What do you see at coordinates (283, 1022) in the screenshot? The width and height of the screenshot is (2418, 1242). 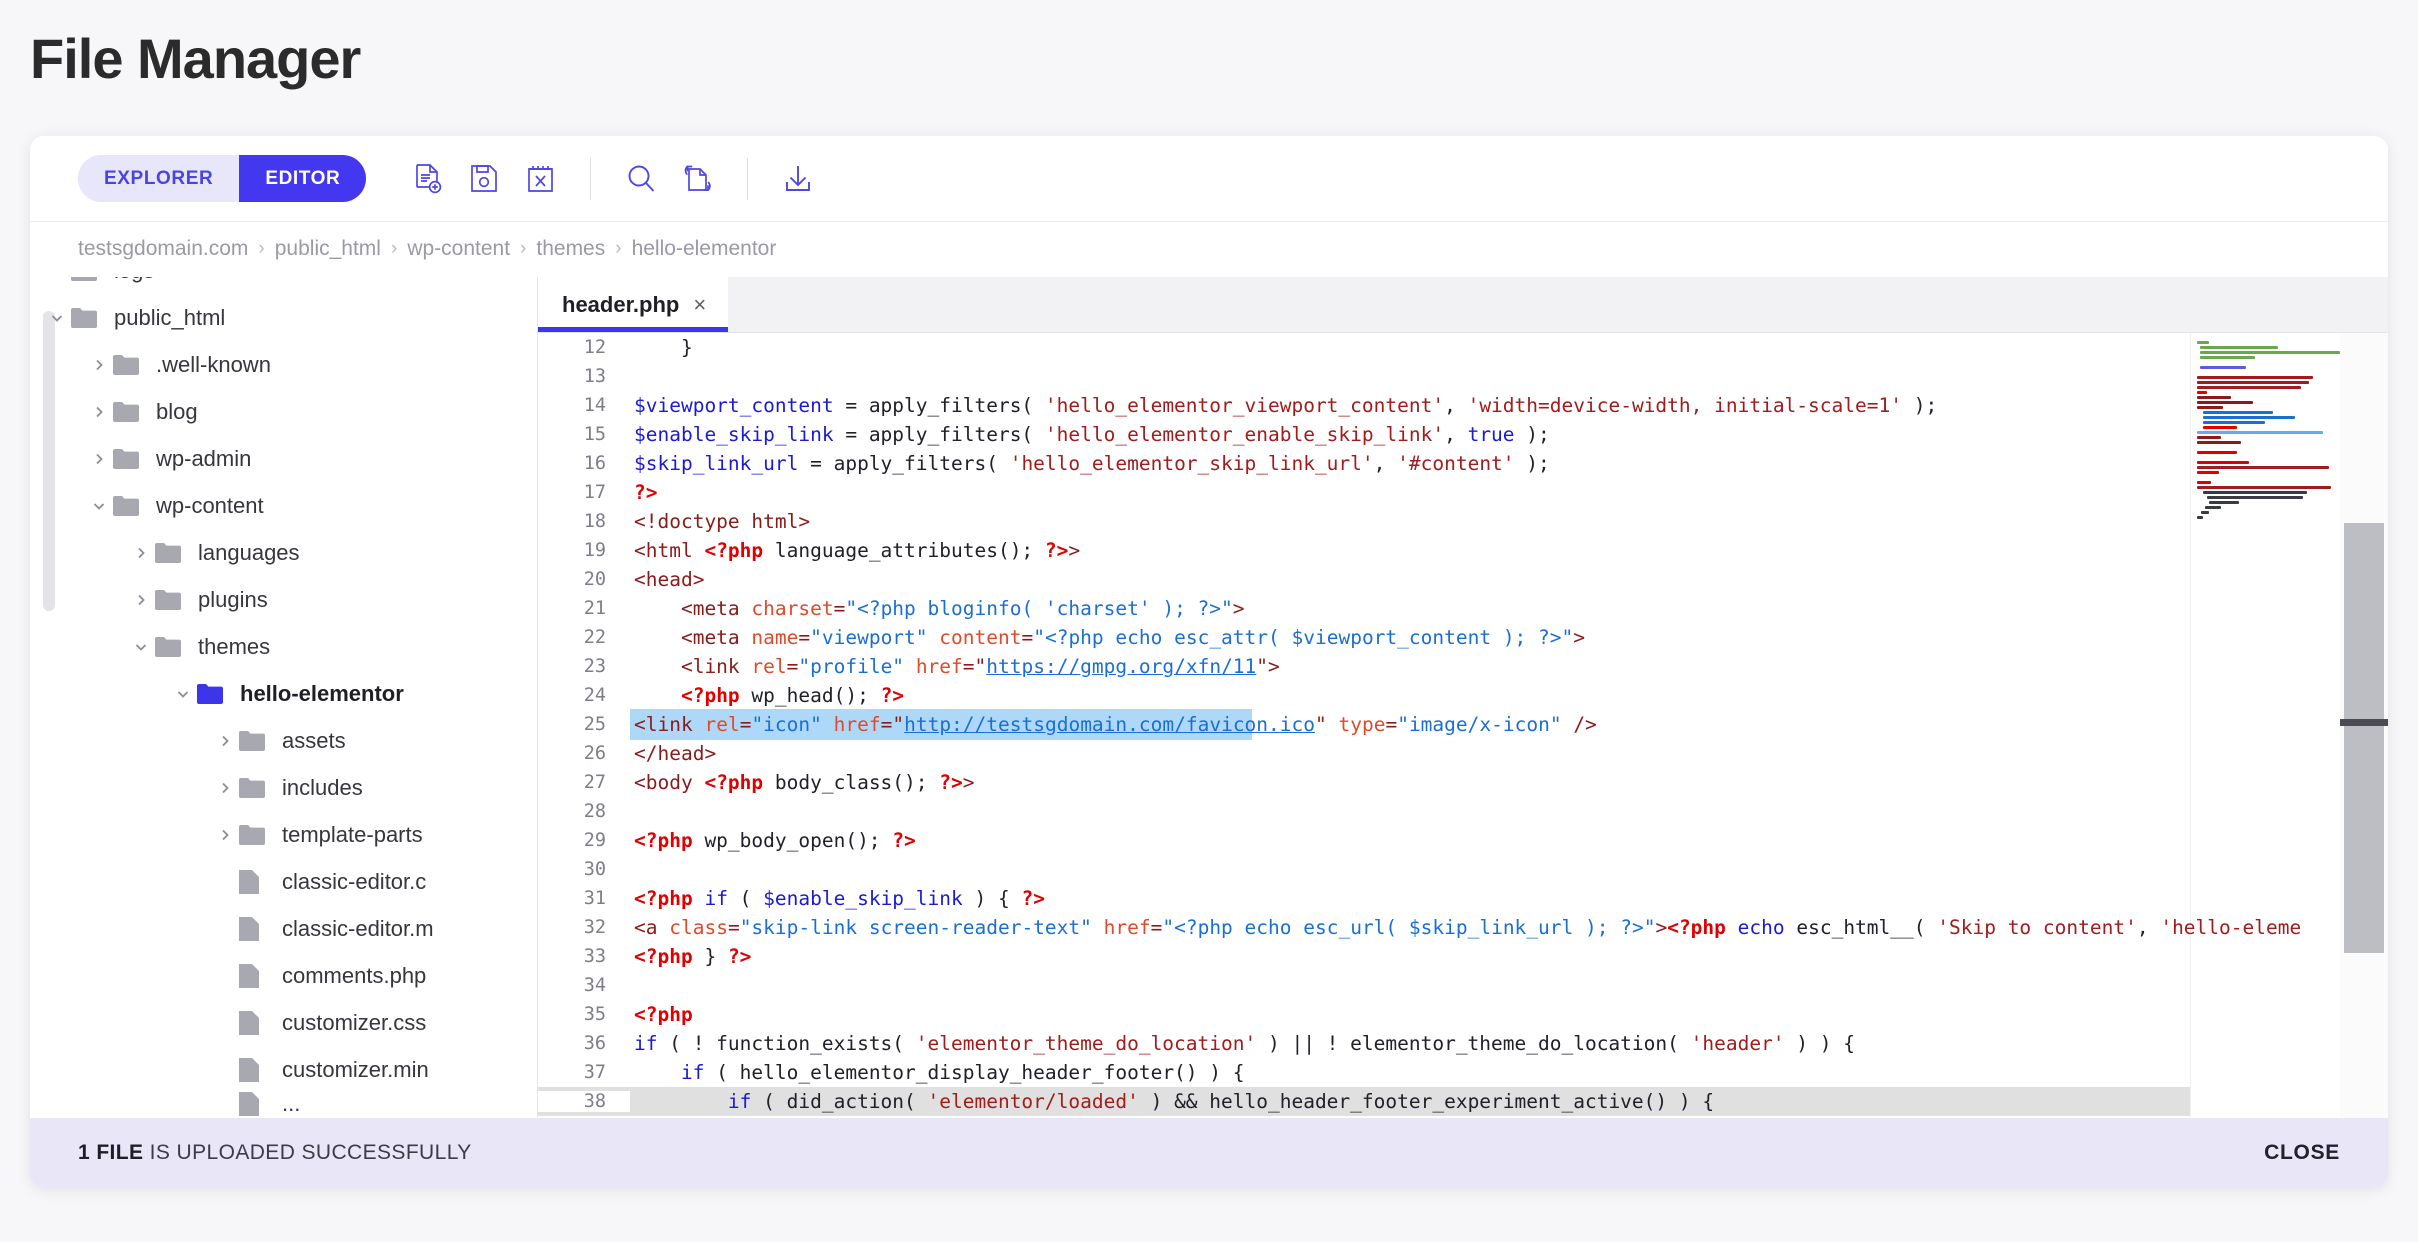 I see `tree-file-row: customizer.css` at bounding box center [283, 1022].